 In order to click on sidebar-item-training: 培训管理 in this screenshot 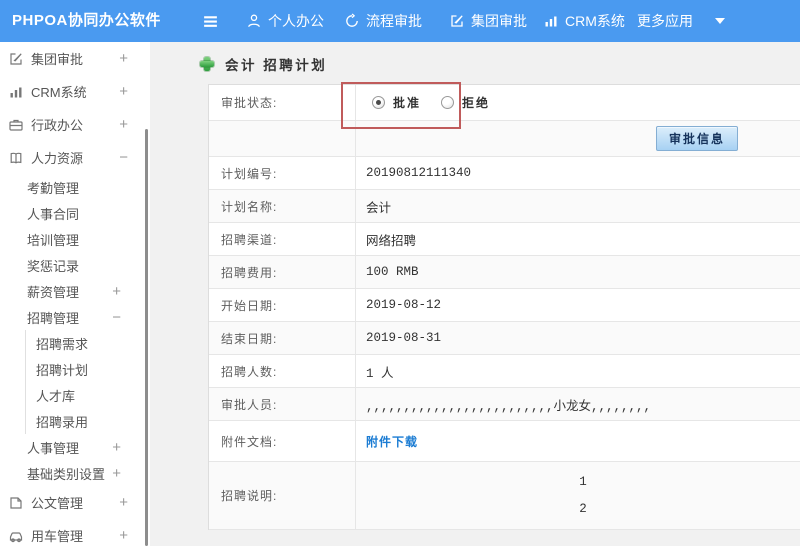, I will do `click(75, 239)`.